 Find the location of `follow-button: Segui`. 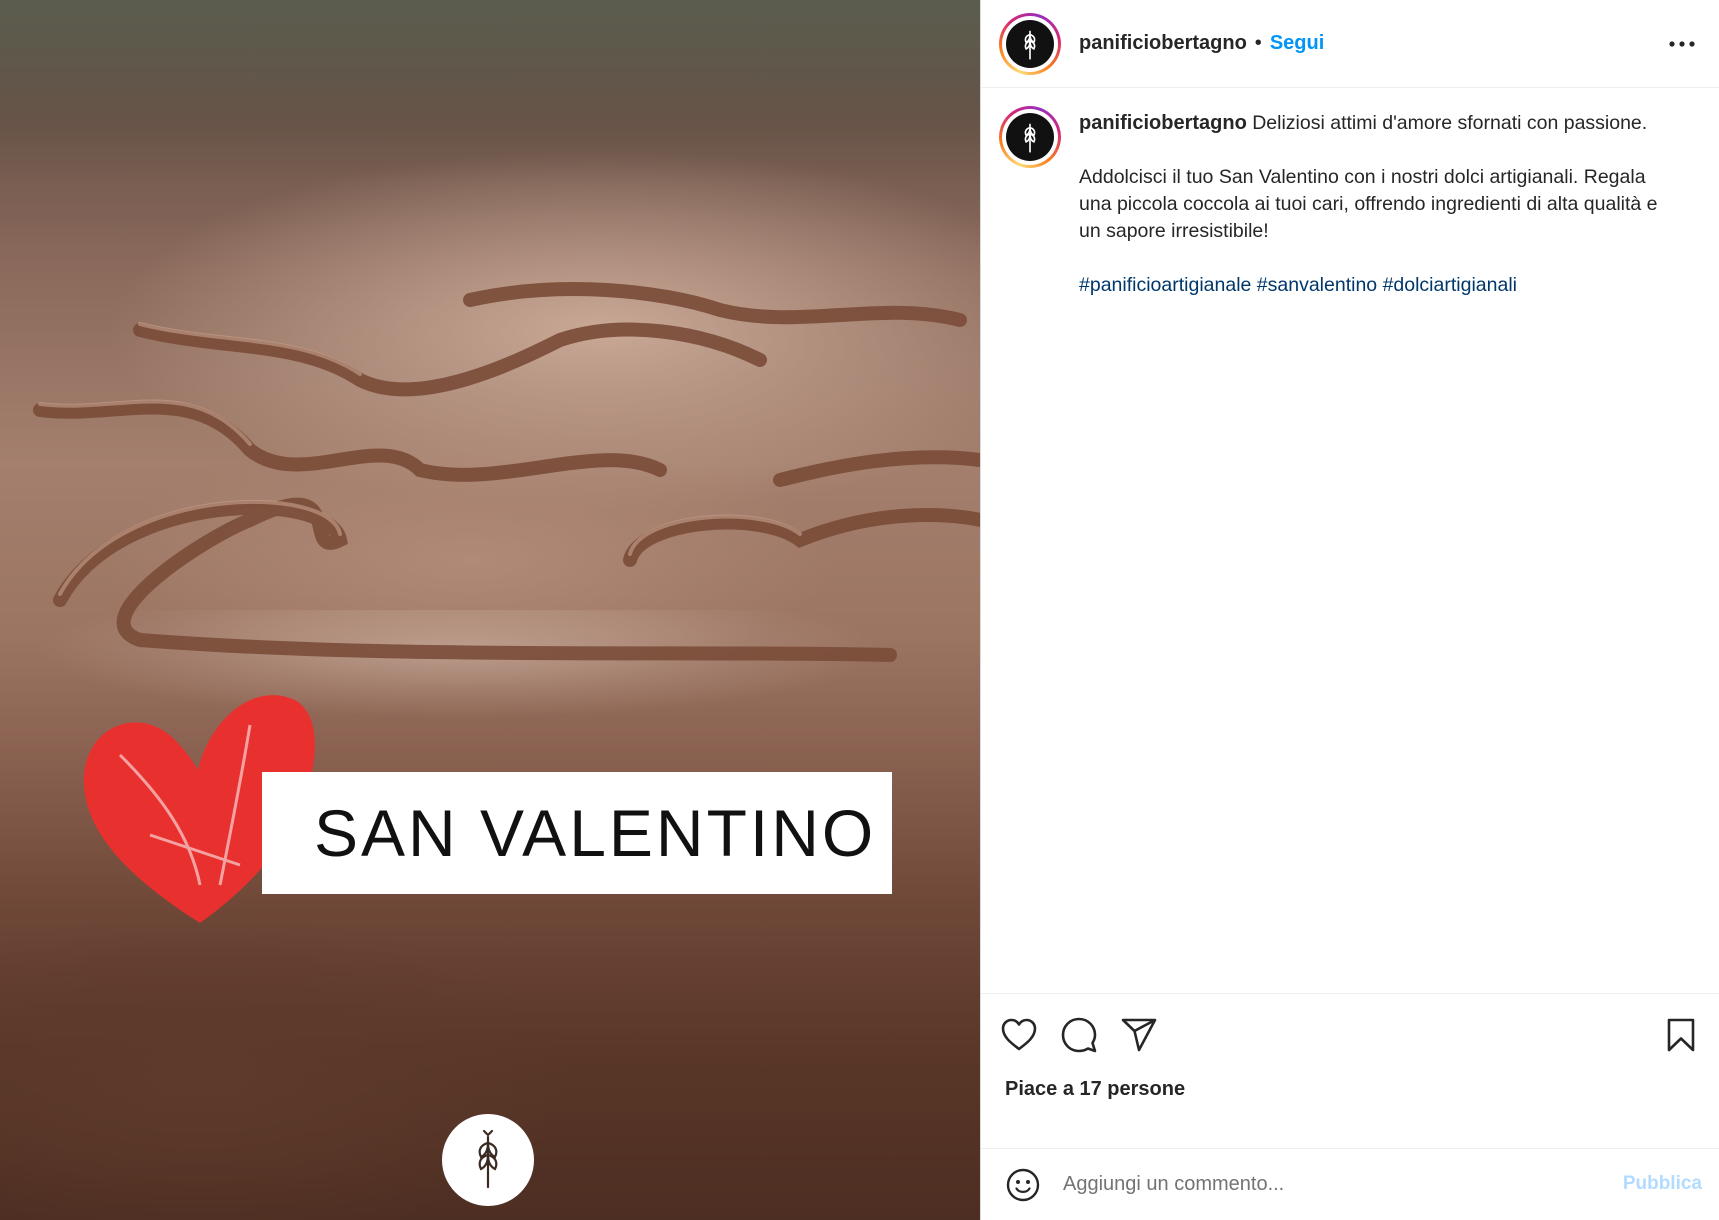

follow-button: Segui is located at coordinates (1297, 43).